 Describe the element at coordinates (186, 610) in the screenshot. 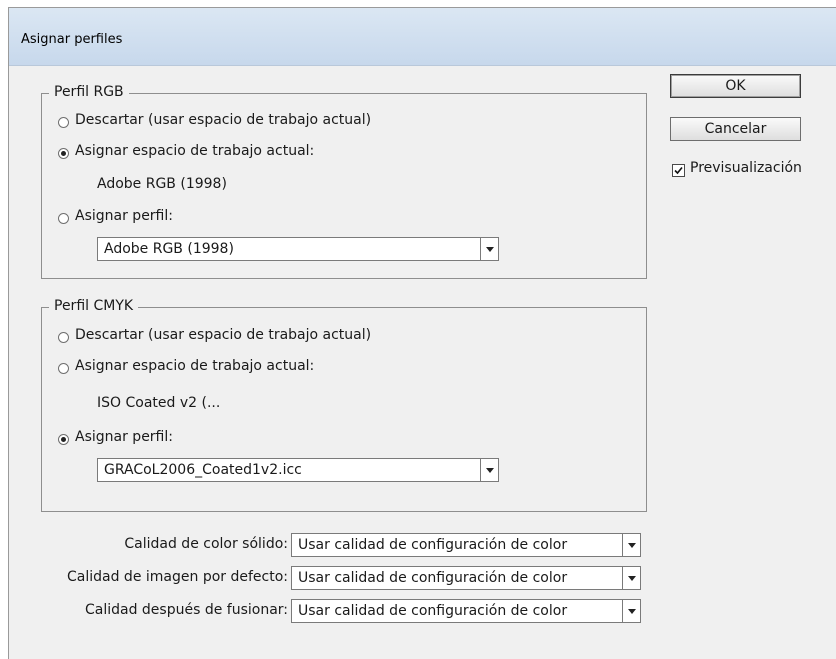

I see `after-merge-quality-label: Calidad después de fusionar:` at that location.